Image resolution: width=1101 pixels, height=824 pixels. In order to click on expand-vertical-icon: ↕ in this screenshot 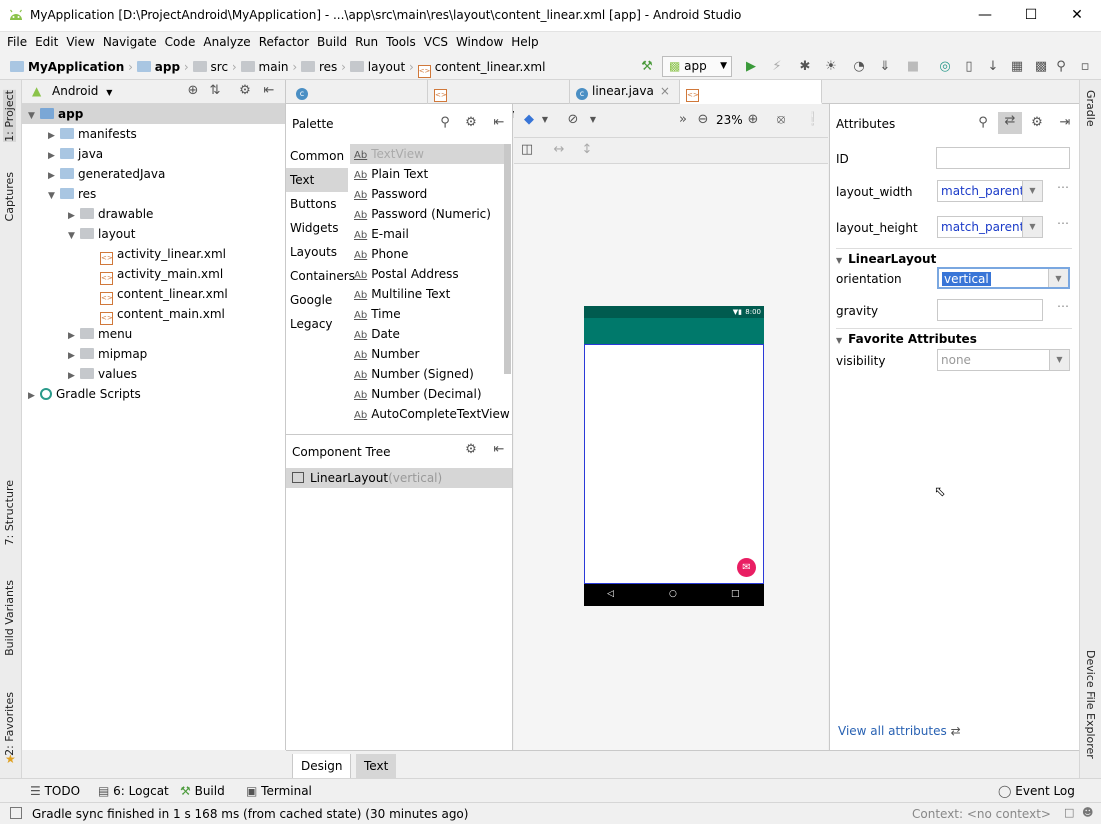, I will do `click(587, 150)`.